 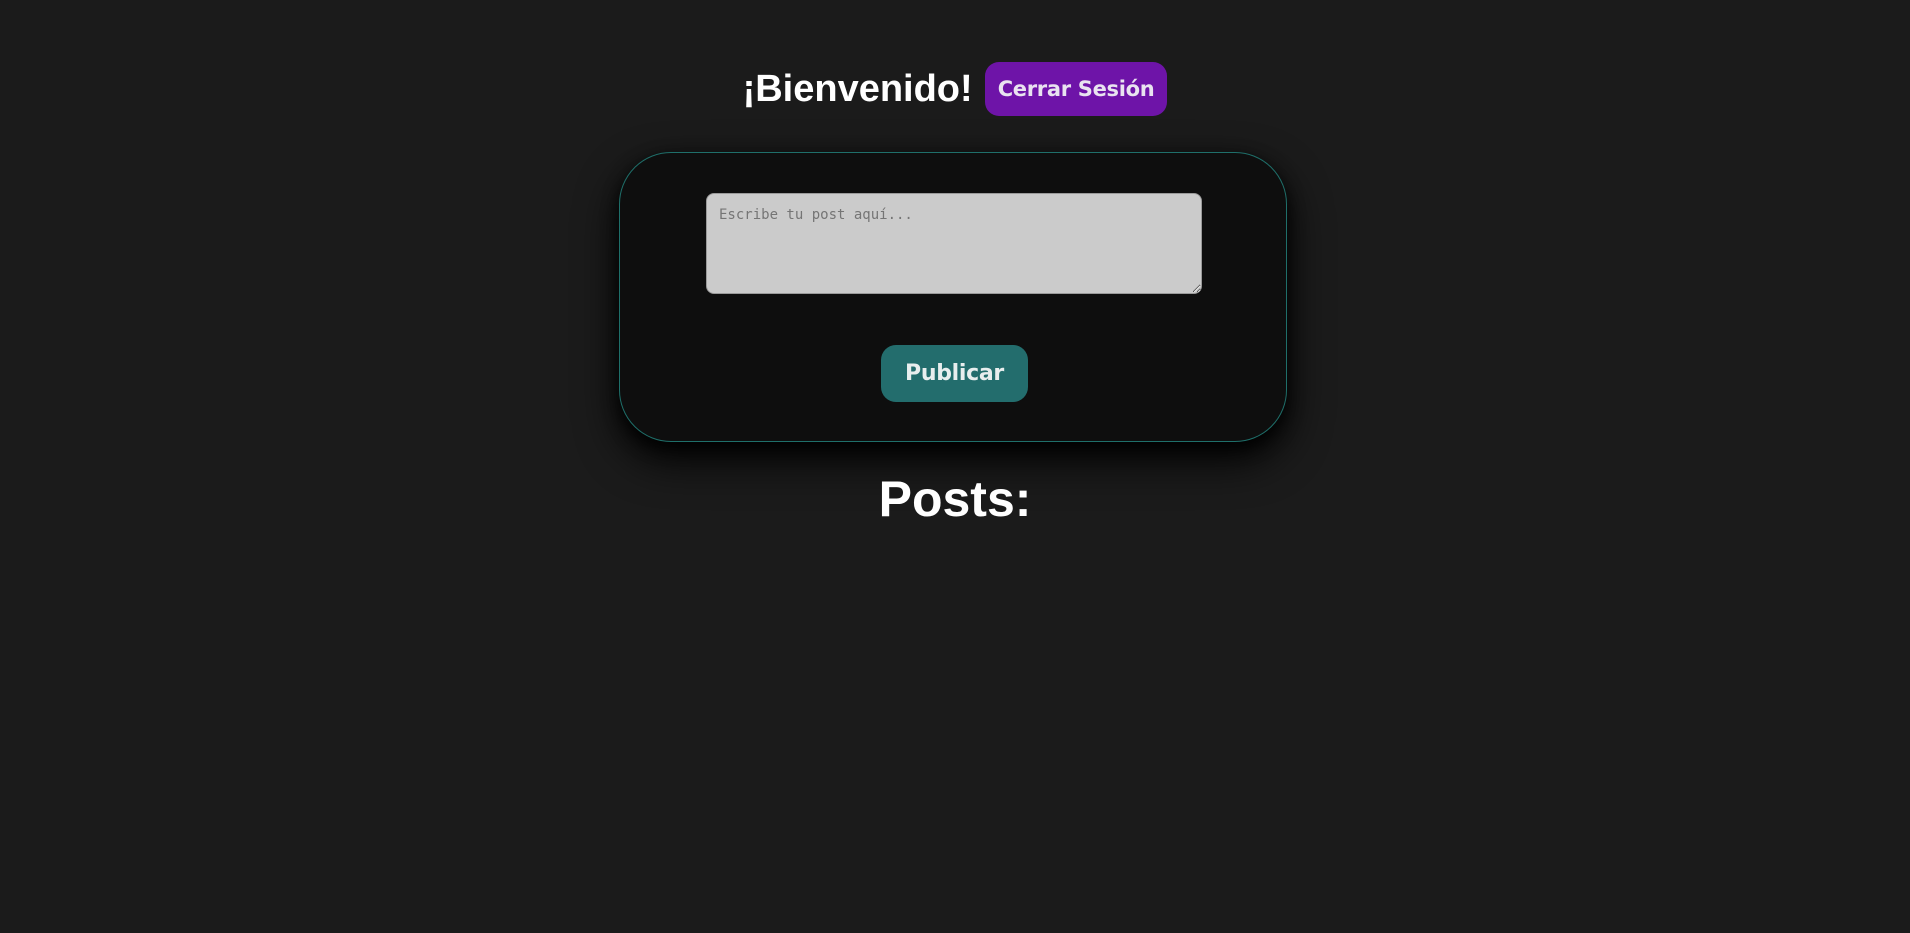 I want to click on header: ¡Bienvenido! Cerrar Sesión, so click(x=955, y=89).